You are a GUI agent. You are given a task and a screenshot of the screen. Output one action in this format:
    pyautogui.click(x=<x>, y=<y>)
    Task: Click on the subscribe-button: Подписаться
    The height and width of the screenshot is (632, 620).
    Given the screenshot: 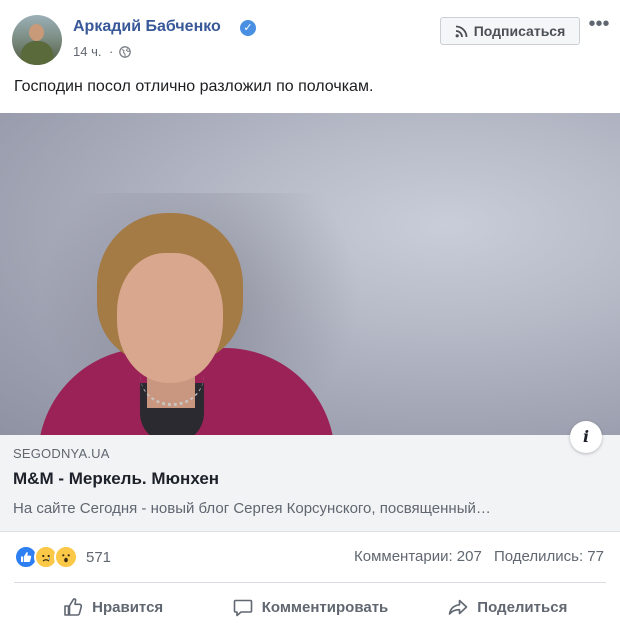 What is the action you would take?
    pyautogui.click(x=510, y=31)
    